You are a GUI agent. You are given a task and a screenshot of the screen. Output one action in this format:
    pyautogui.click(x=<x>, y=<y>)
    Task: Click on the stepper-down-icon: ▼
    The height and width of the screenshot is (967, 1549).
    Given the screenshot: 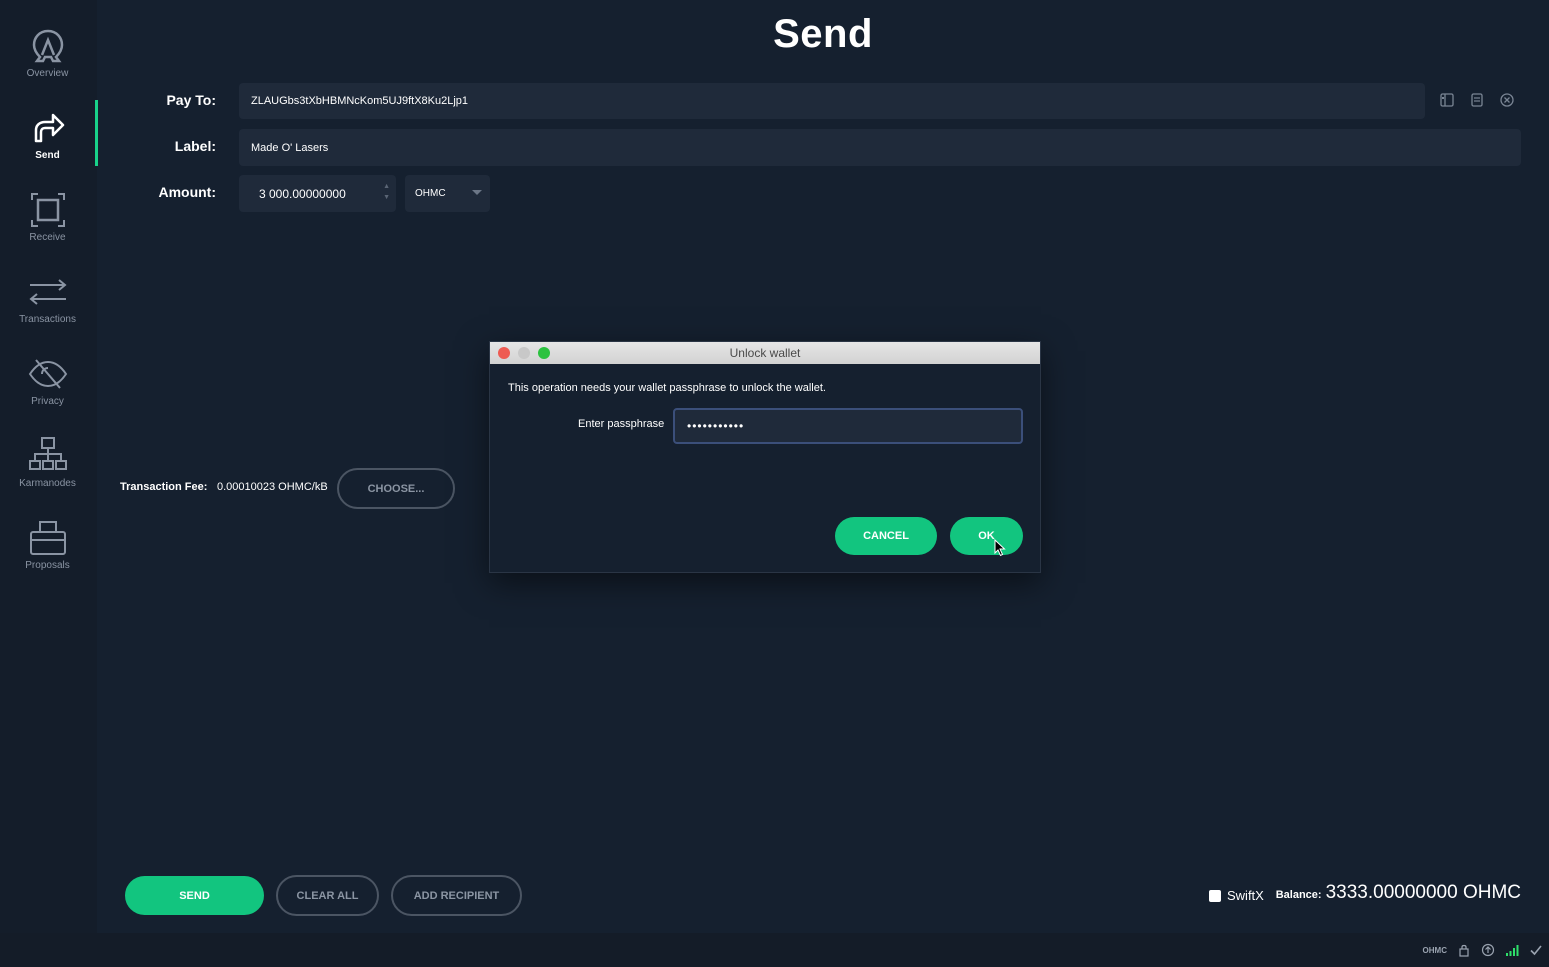 What is the action you would take?
    pyautogui.click(x=386, y=197)
    